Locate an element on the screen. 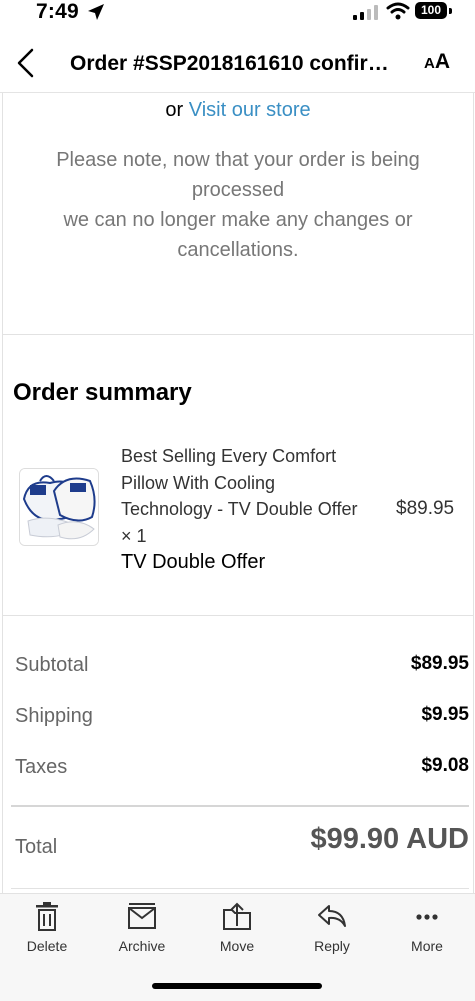 The height and width of the screenshot is (1001, 475). delete-button: Delete is located at coordinates (47, 928).